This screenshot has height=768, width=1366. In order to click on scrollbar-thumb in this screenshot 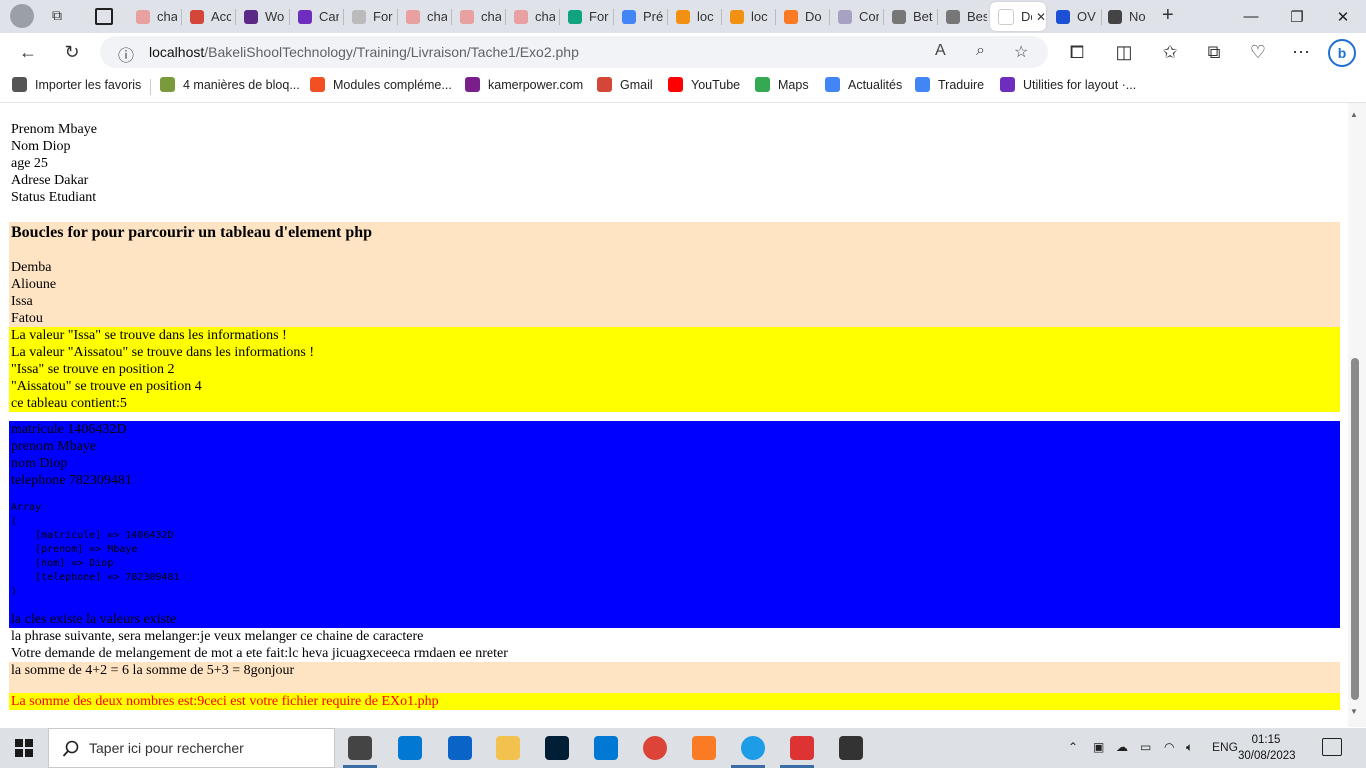, I will do `click(1355, 529)`.